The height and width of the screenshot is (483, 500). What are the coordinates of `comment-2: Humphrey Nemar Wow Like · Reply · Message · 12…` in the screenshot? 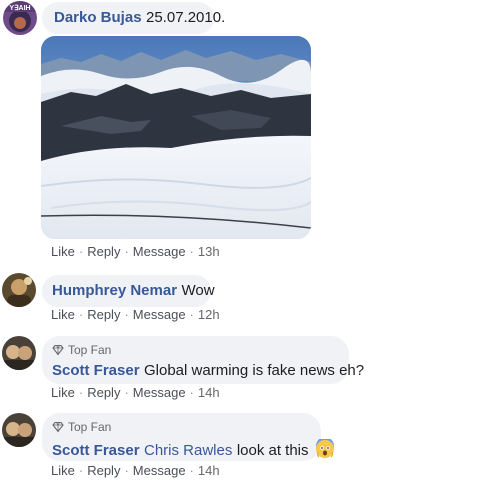 It's located at (250, 300).